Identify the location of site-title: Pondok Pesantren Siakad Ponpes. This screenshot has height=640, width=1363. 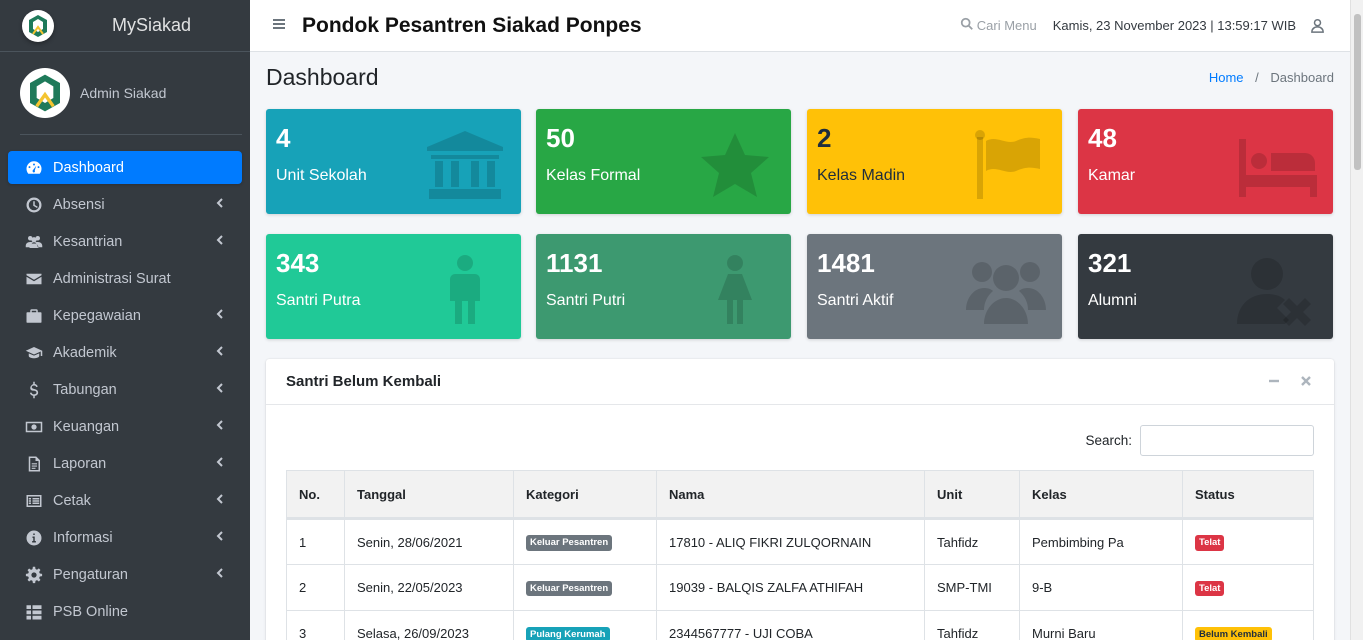
(472, 25).